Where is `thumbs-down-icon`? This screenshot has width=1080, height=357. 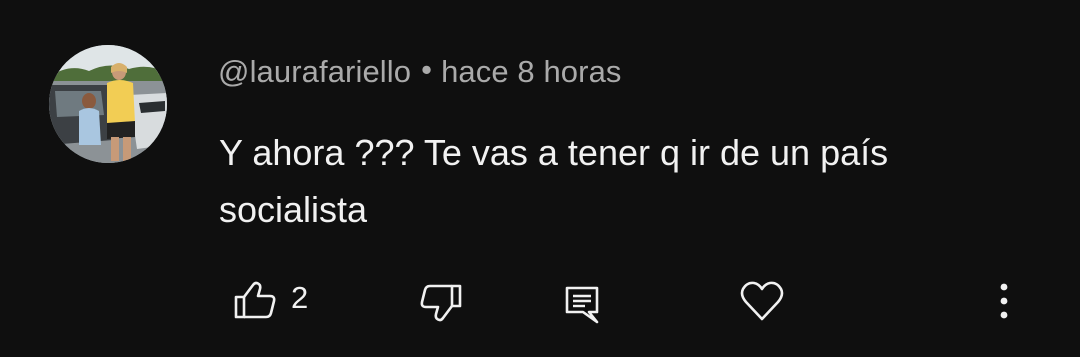
thumbs-down-icon is located at coordinates (439, 303).